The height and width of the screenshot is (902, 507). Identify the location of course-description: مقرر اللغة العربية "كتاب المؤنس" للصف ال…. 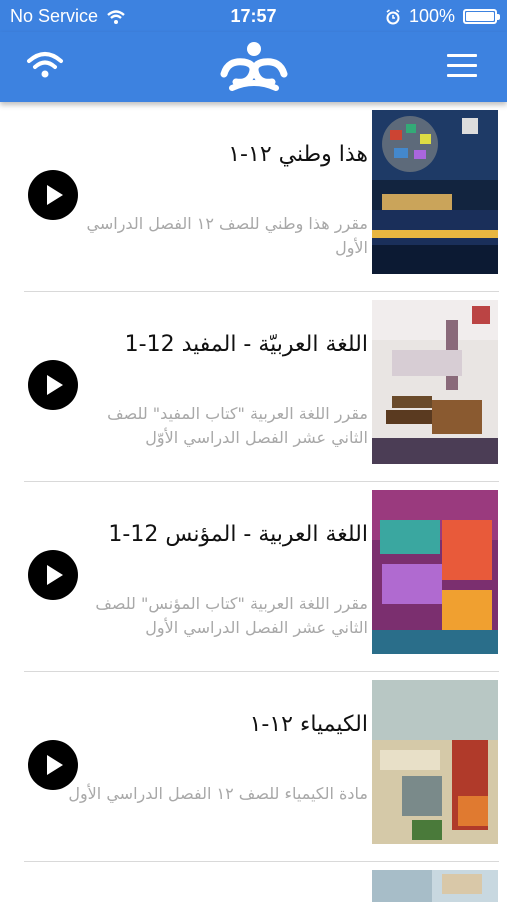
(231, 615).